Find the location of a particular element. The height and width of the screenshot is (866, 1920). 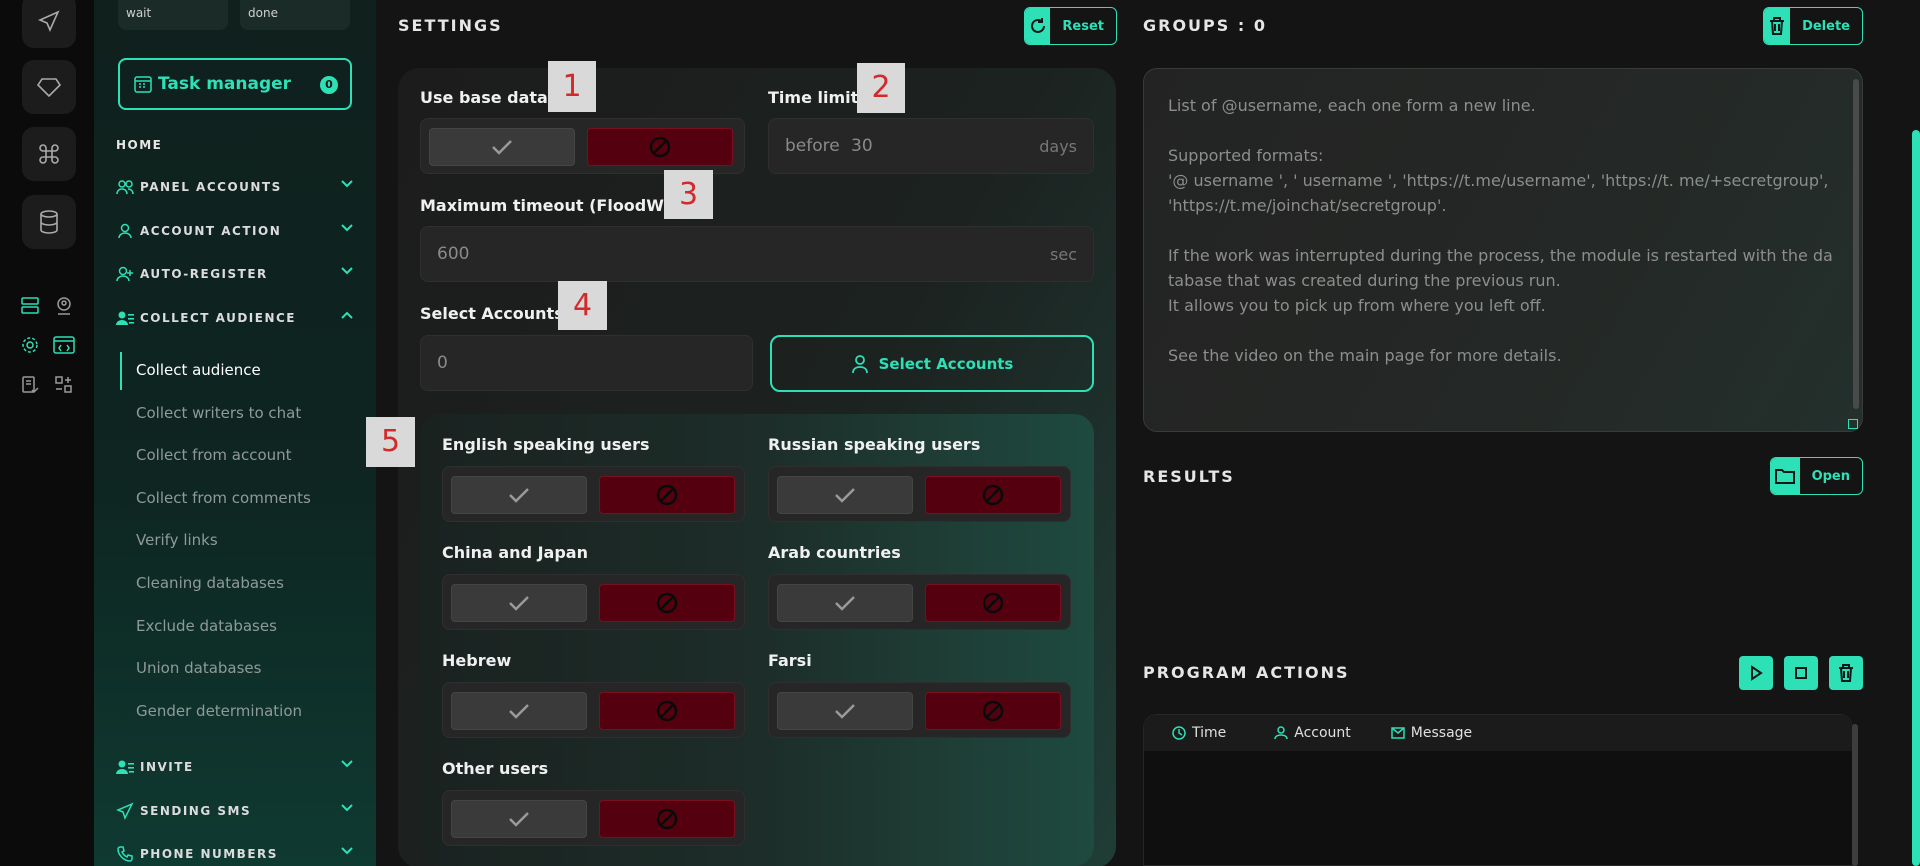

sidebar-item-gender-determination: Gender determination is located at coordinates (219, 711).